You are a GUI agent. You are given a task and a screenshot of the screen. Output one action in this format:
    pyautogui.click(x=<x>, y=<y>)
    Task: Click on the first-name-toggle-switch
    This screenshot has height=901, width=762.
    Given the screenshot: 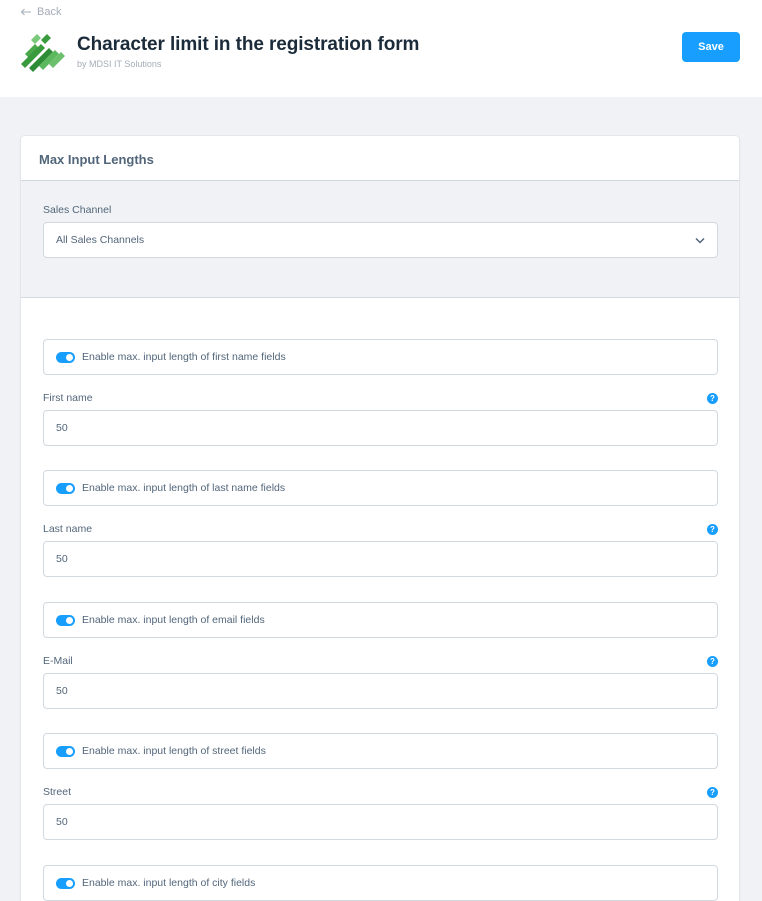 What is the action you would take?
    pyautogui.click(x=65, y=357)
    